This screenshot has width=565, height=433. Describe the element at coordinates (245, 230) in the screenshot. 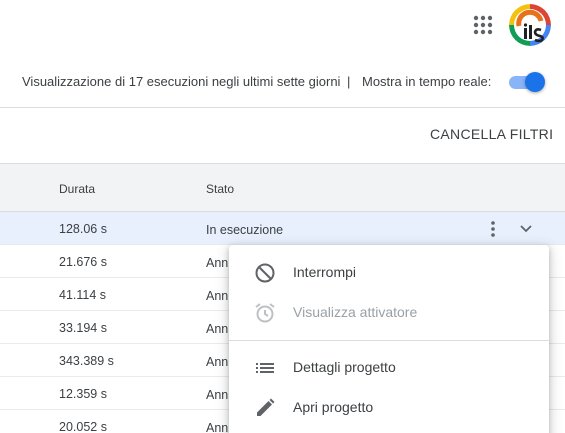

I see `row-status: In esecuzione` at that location.